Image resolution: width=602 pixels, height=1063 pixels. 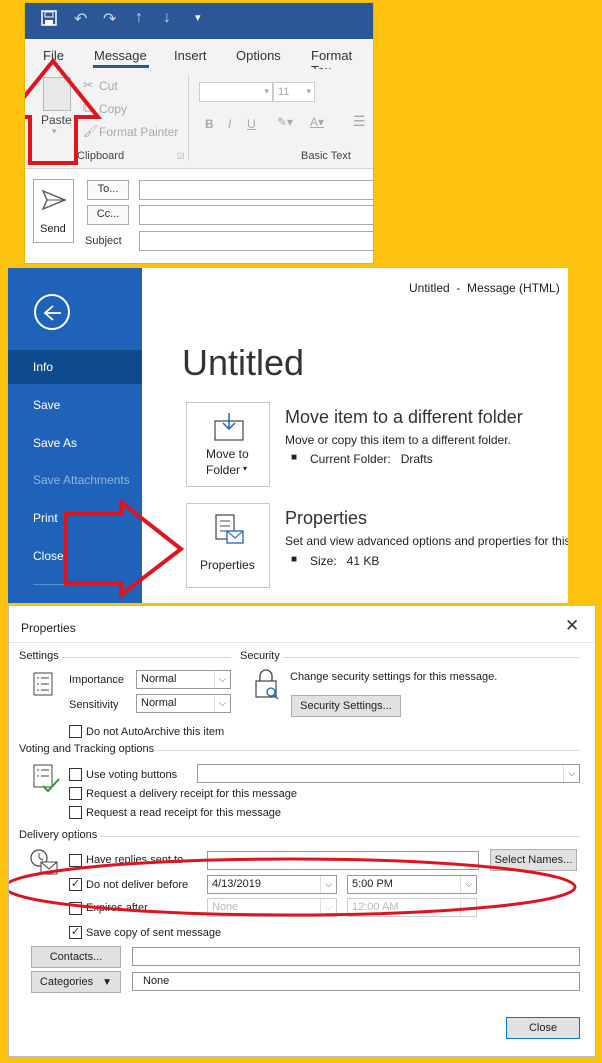 What do you see at coordinates (256, 190) in the screenshot?
I see `to-field` at bounding box center [256, 190].